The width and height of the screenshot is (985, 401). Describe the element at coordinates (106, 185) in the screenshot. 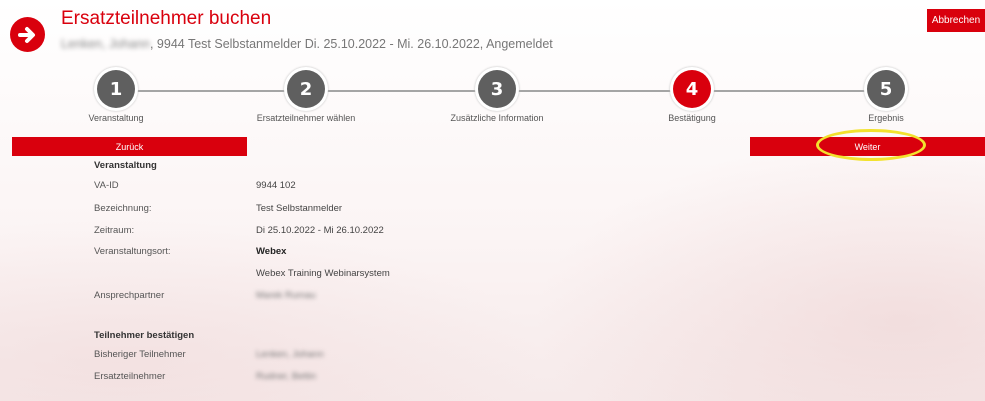

I see `field-label-va-id: VA-ID` at that location.